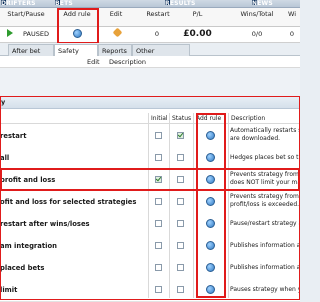  Describe the element at coordinates (128, 62) in the screenshot. I see `sub-description-label: Description` at that location.